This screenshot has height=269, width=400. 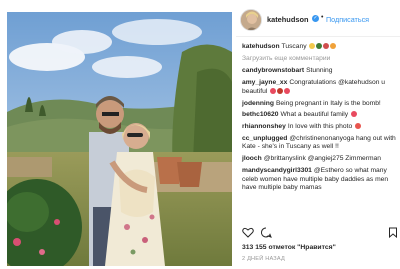 I want to click on comment-username: mandyscandygirl3301, so click(x=277, y=170).